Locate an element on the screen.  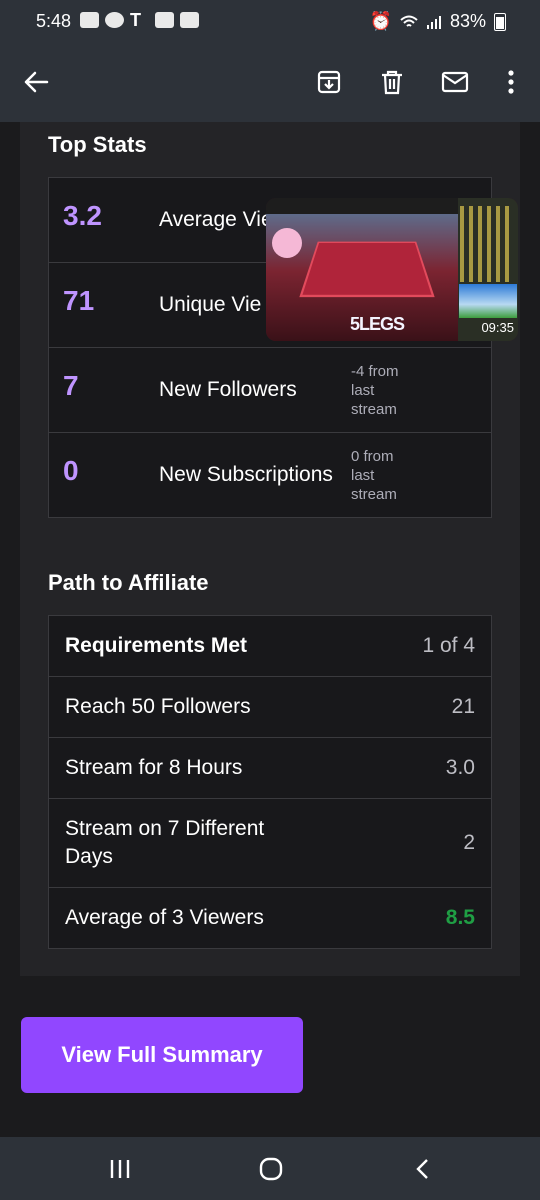
system-nav-bar is located at coordinates (270, 1168).